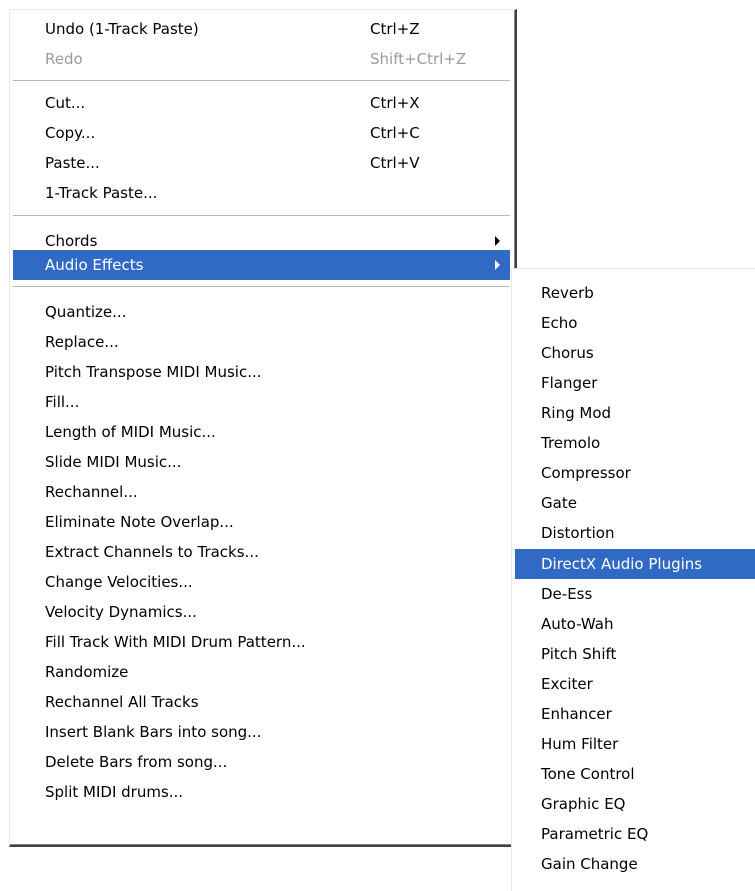 This screenshot has width=755, height=891. Describe the element at coordinates (261, 702) in the screenshot. I see `menu-item-rechannel-all-tracks: Rechannel All Tracks` at that location.